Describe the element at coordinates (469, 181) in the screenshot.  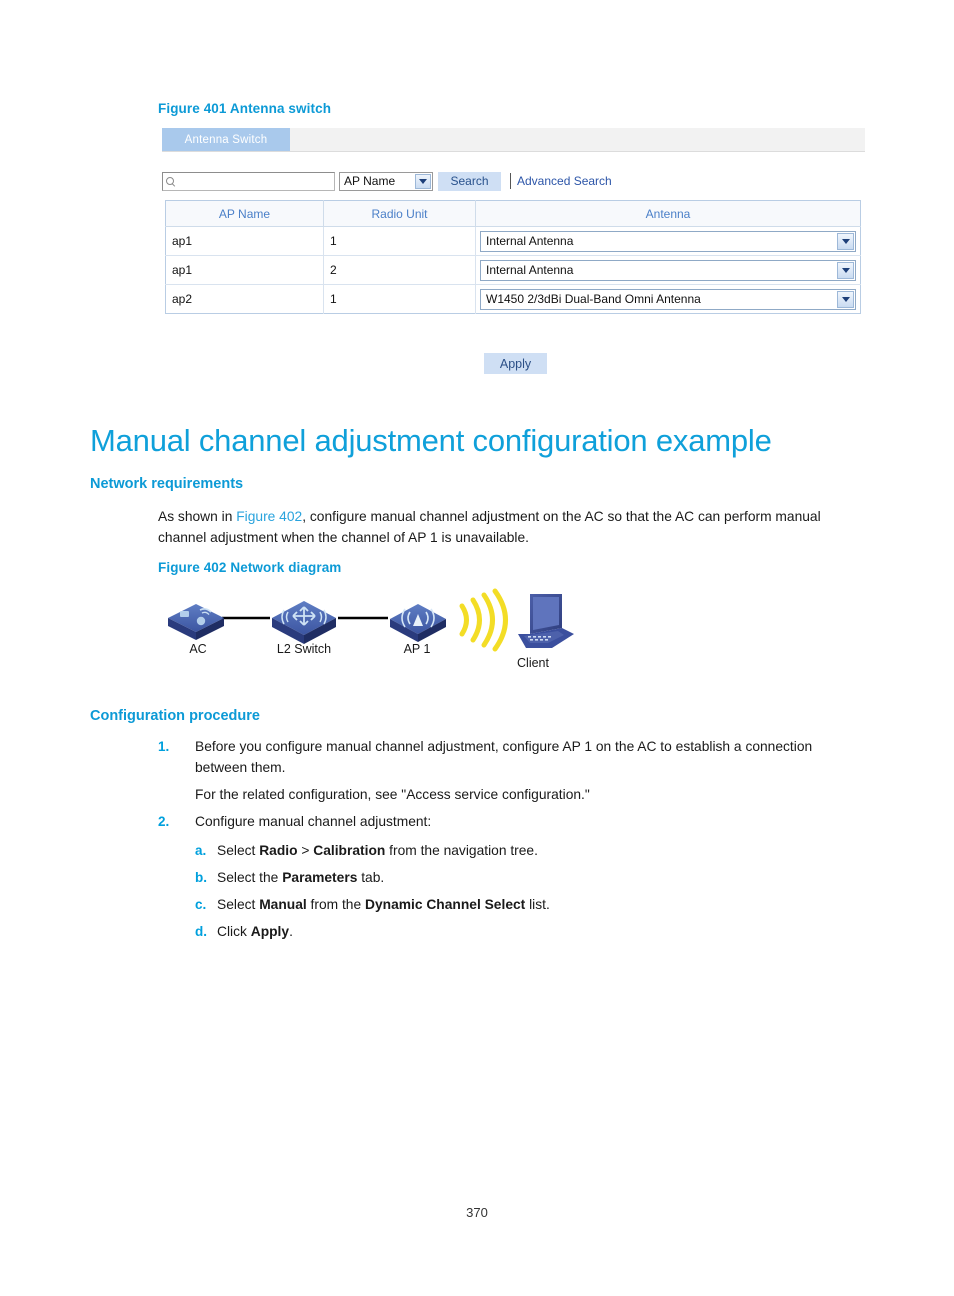
I see `search-button: Search` at that location.